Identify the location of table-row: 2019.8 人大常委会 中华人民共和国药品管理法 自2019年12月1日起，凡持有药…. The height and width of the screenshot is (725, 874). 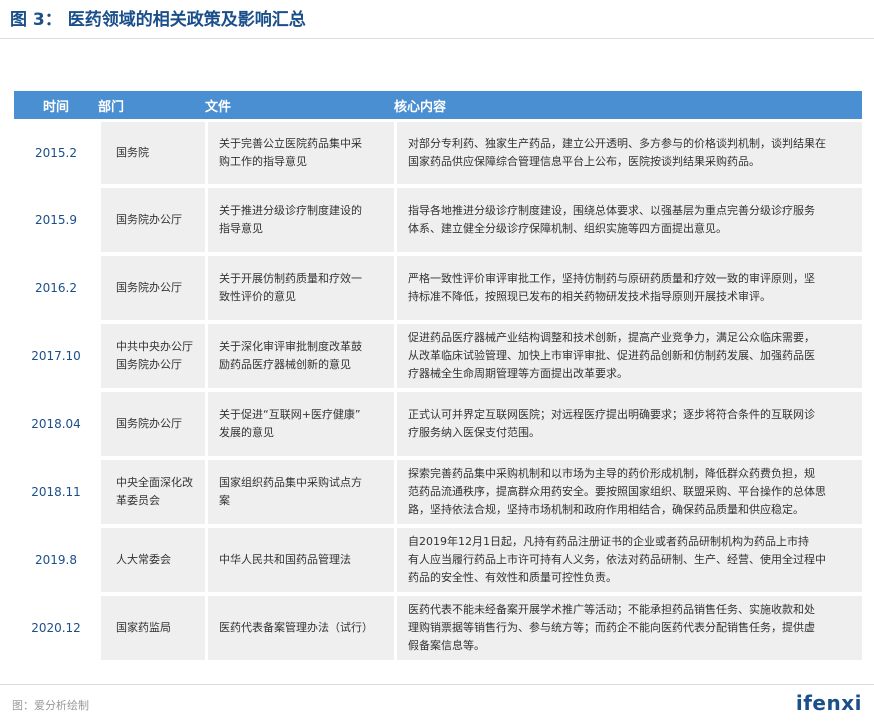
(438, 560).